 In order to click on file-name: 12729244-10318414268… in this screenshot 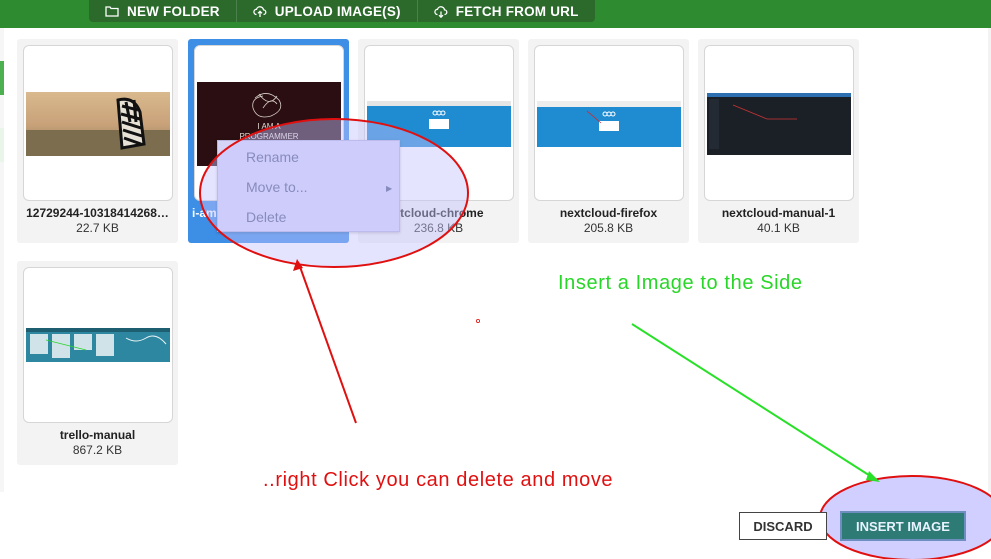, I will do `click(97, 213)`.